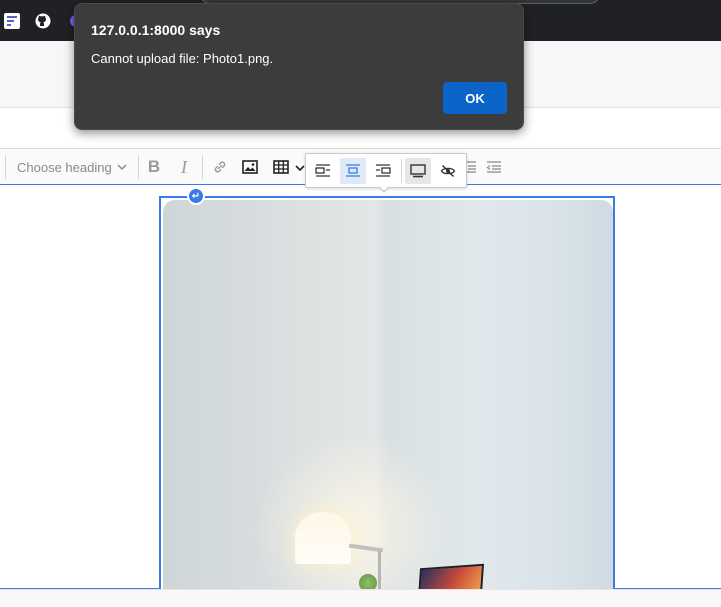 The height and width of the screenshot is (607, 721). Describe the element at coordinates (300, 168) in the screenshot. I see `table-chevron-down-icon` at that location.